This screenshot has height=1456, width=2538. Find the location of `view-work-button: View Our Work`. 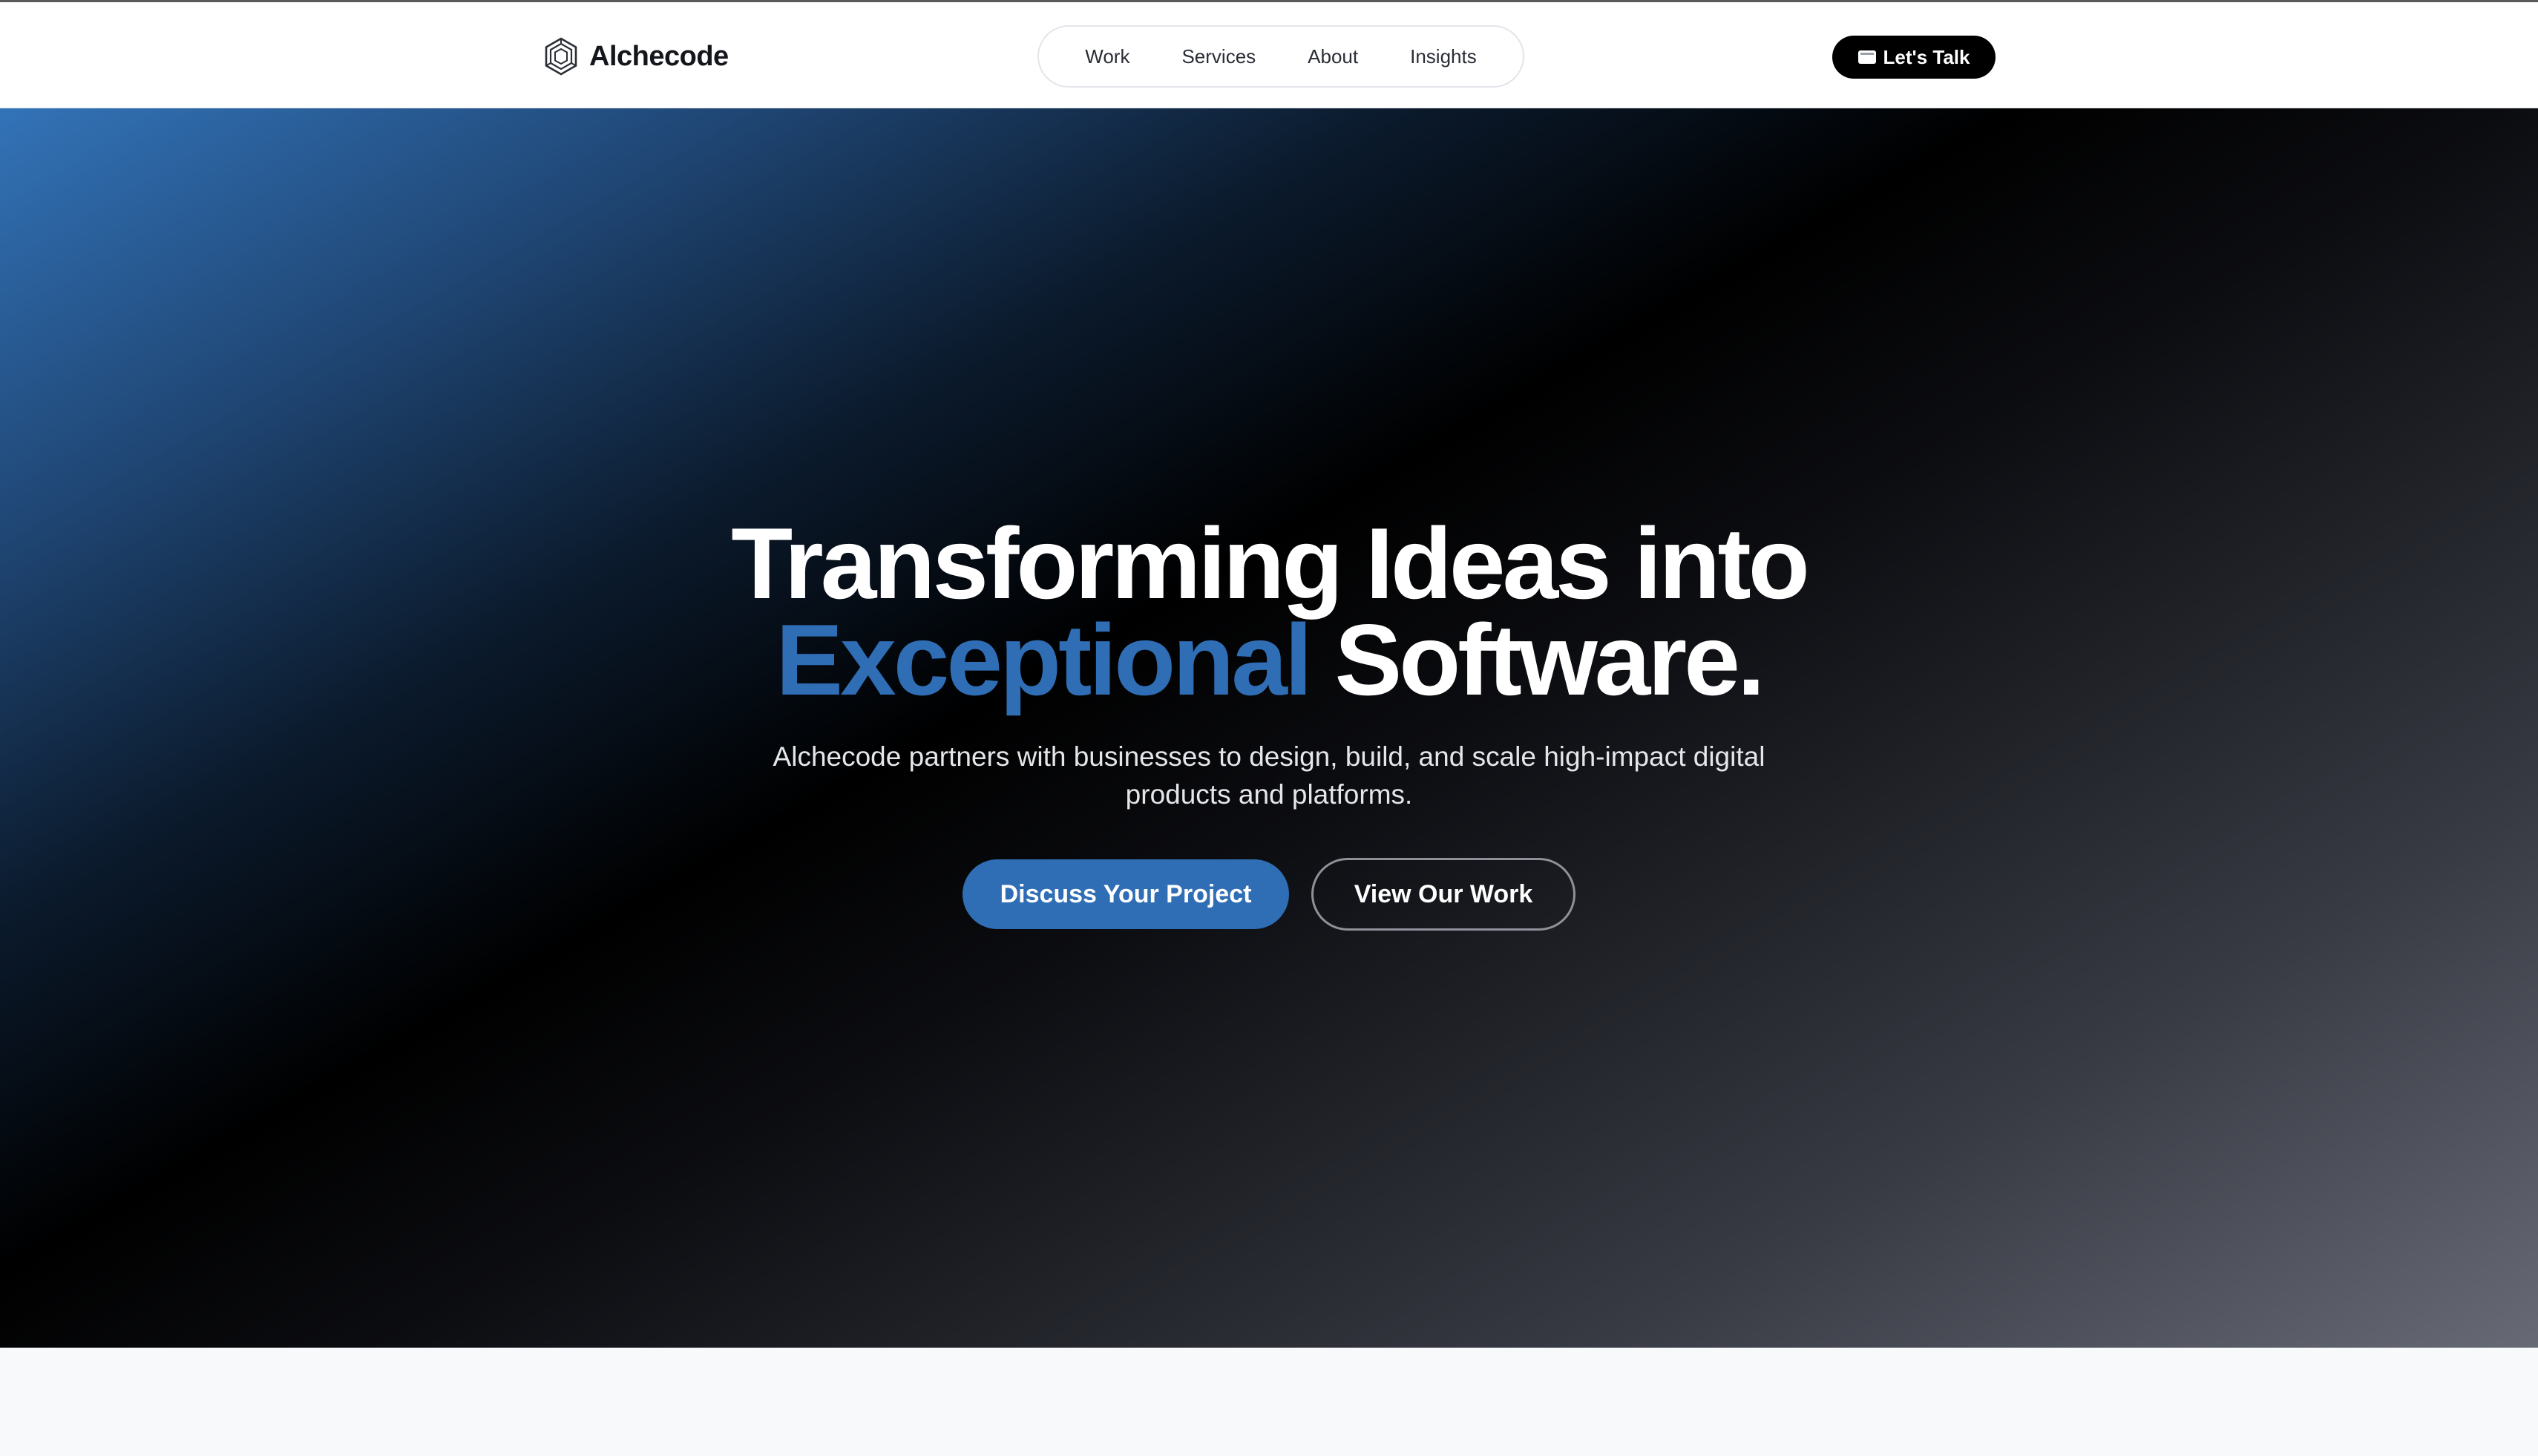

view-work-button: View Our Work is located at coordinates (1443, 895).